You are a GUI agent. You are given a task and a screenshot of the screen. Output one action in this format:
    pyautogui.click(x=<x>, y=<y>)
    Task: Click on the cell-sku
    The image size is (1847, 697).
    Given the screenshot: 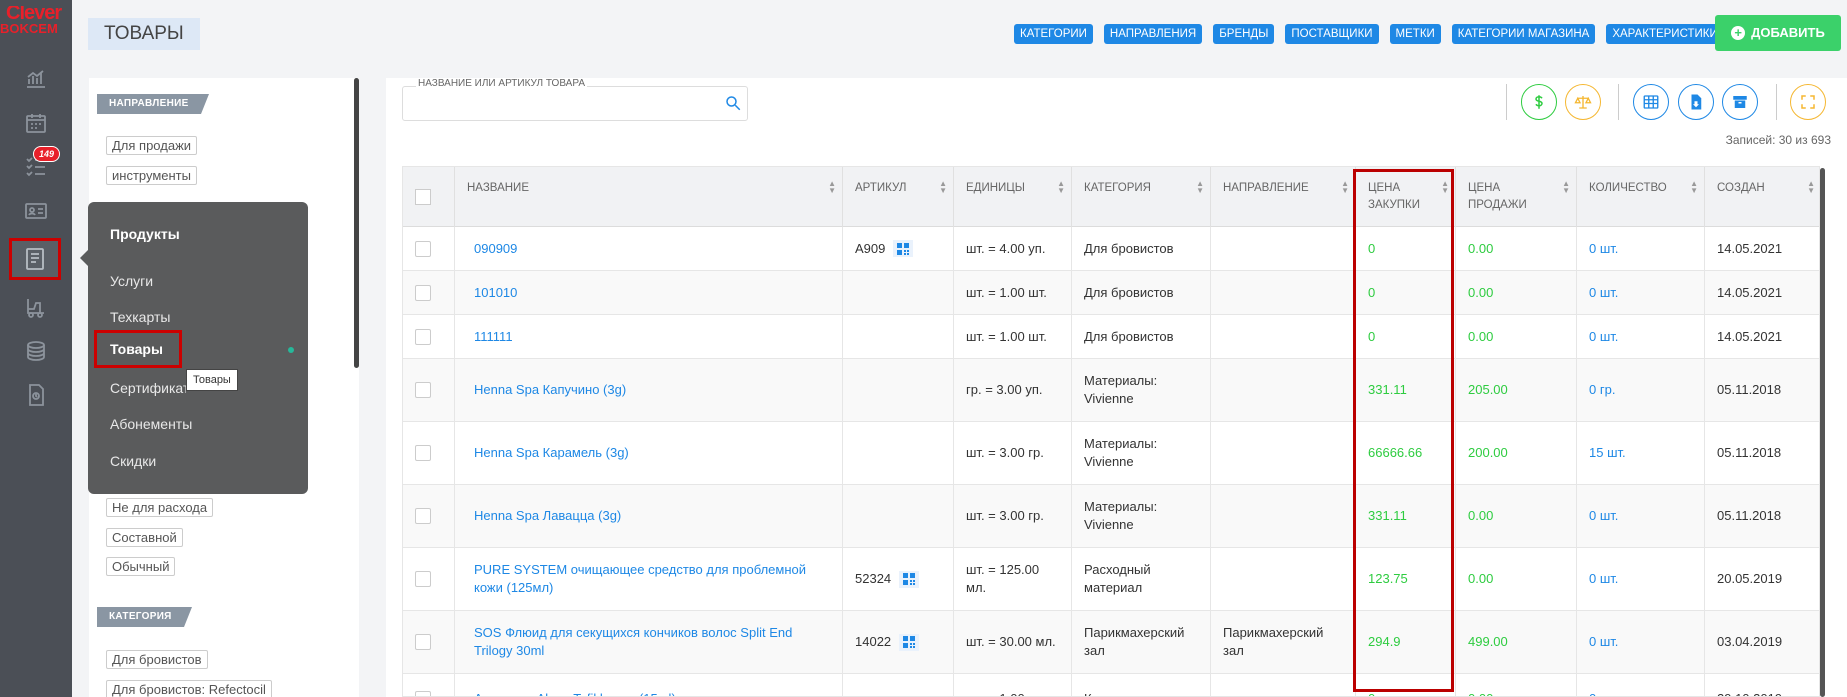 What is the action you would take?
    pyautogui.click(x=898, y=453)
    